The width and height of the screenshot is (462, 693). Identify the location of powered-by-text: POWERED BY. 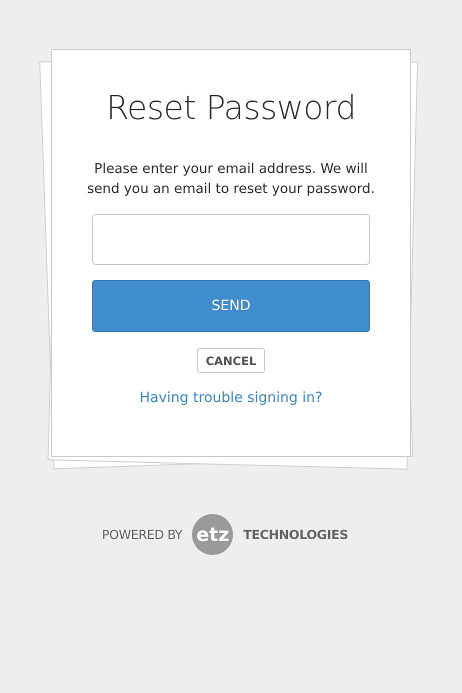
(142, 534).